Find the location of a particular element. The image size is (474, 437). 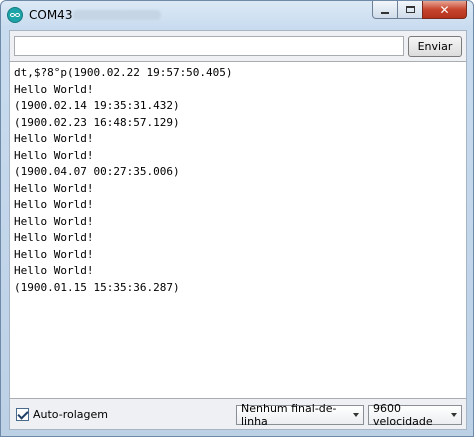

output-line: dt,$?8°p(1900.02.22 19:57:50.405) is located at coordinates (123, 72).